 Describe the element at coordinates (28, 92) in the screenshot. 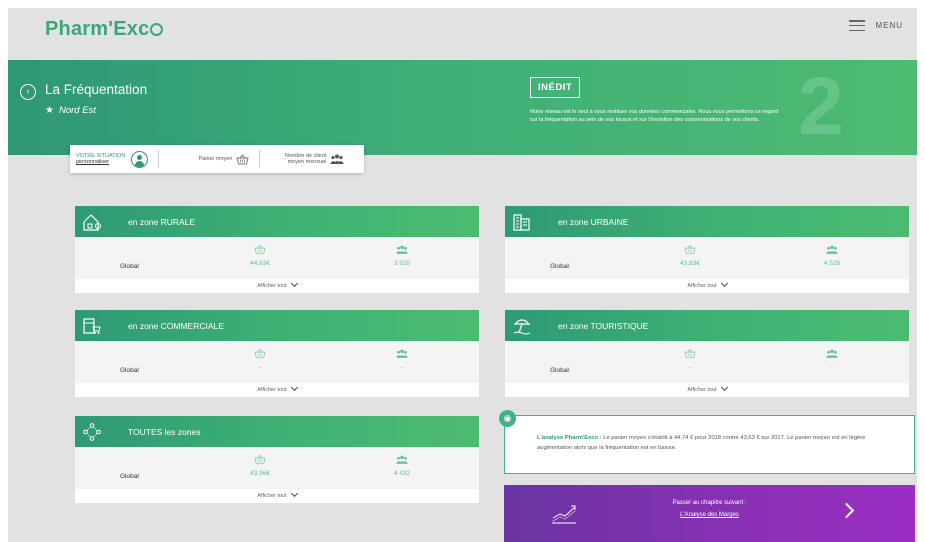

I see `back-arrow-icon: ‹` at that location.